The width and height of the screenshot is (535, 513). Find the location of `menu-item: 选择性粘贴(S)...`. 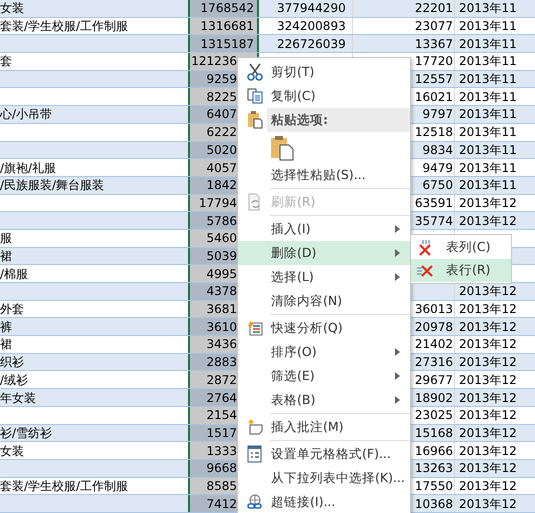

menu-item: 选择性粘贴(S)... is located at coordinates (324, 175).